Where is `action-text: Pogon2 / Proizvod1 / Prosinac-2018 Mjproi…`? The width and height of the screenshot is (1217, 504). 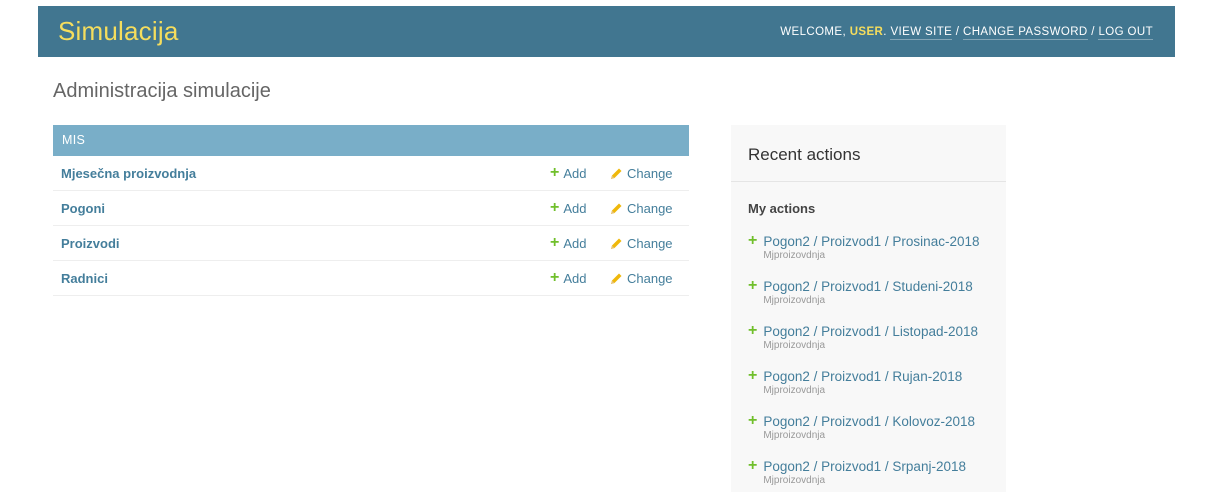
action-text: Pogon2 / Proizvod1 / Prosinac-2018 Mjproi… is located at coordinates (871, 247).